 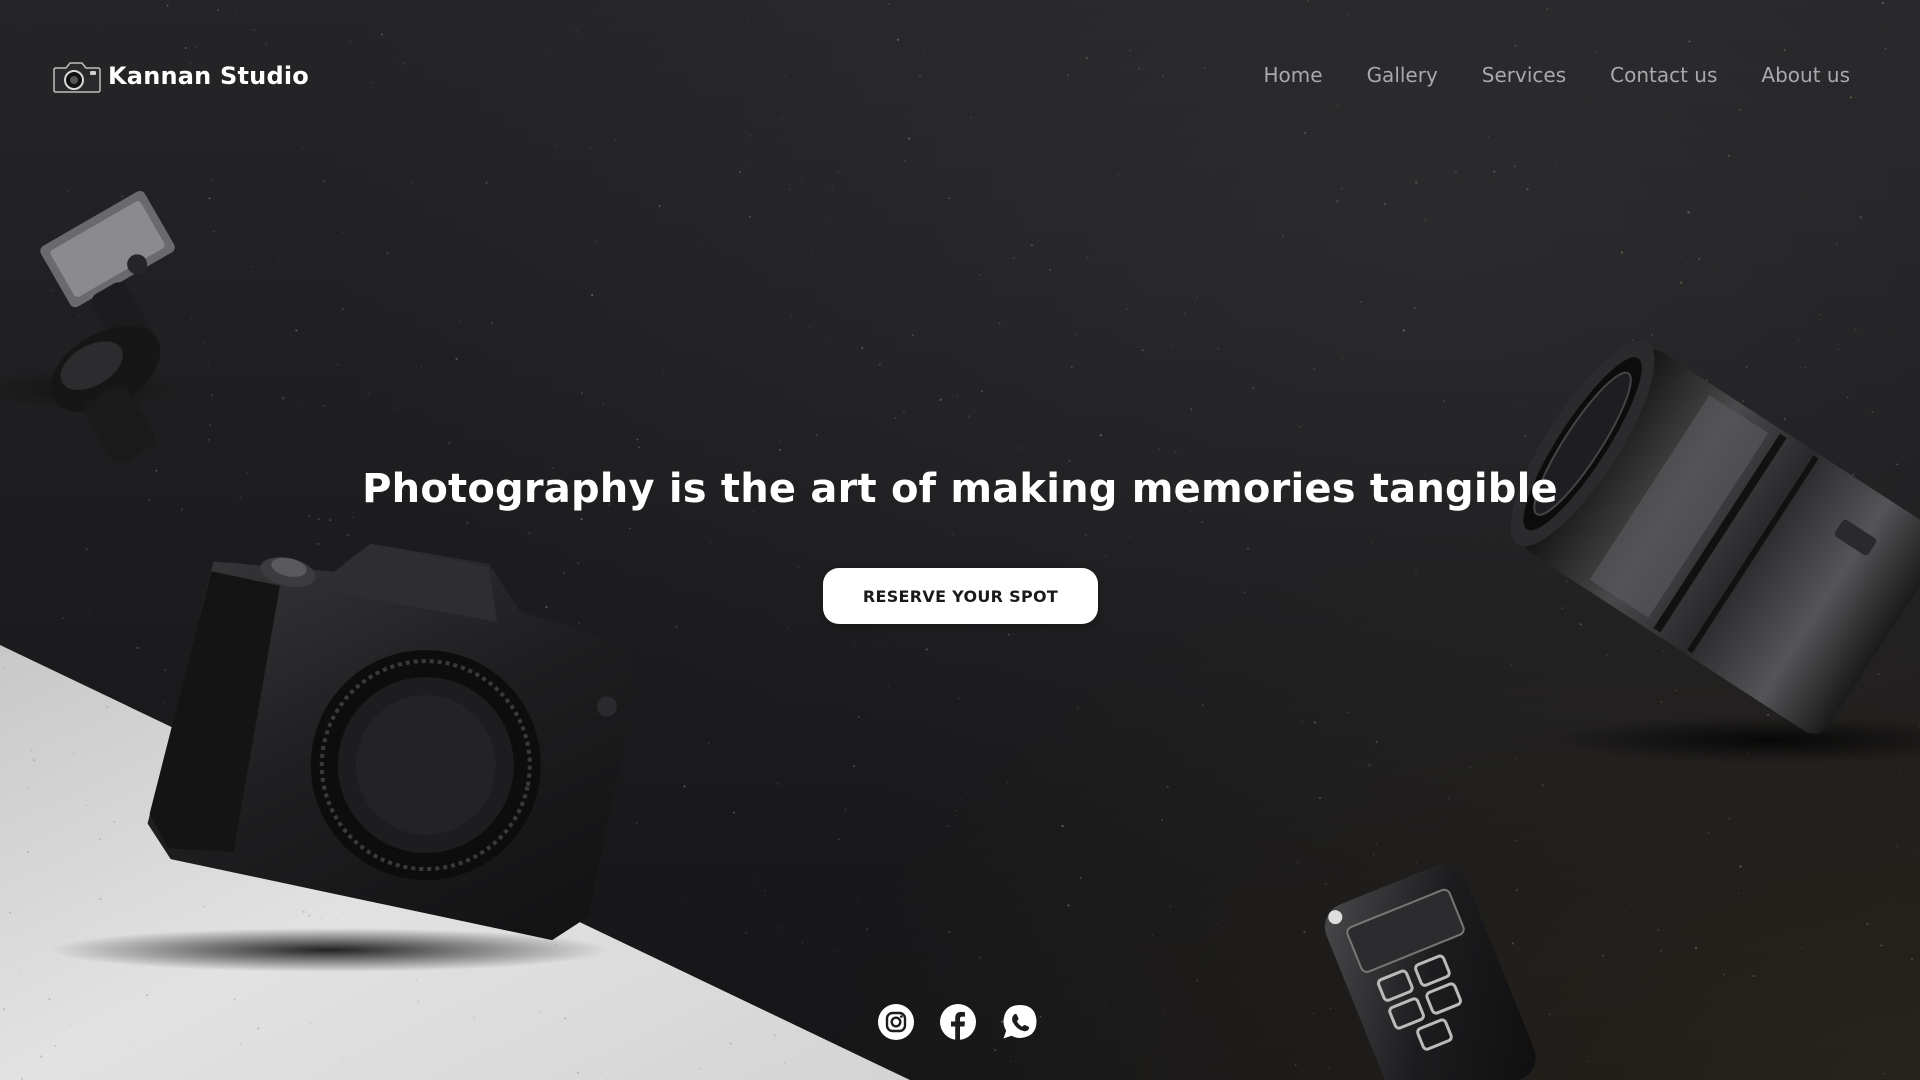 I want to click on nav-gallery: Gallery, so click(x=1402, y=75).